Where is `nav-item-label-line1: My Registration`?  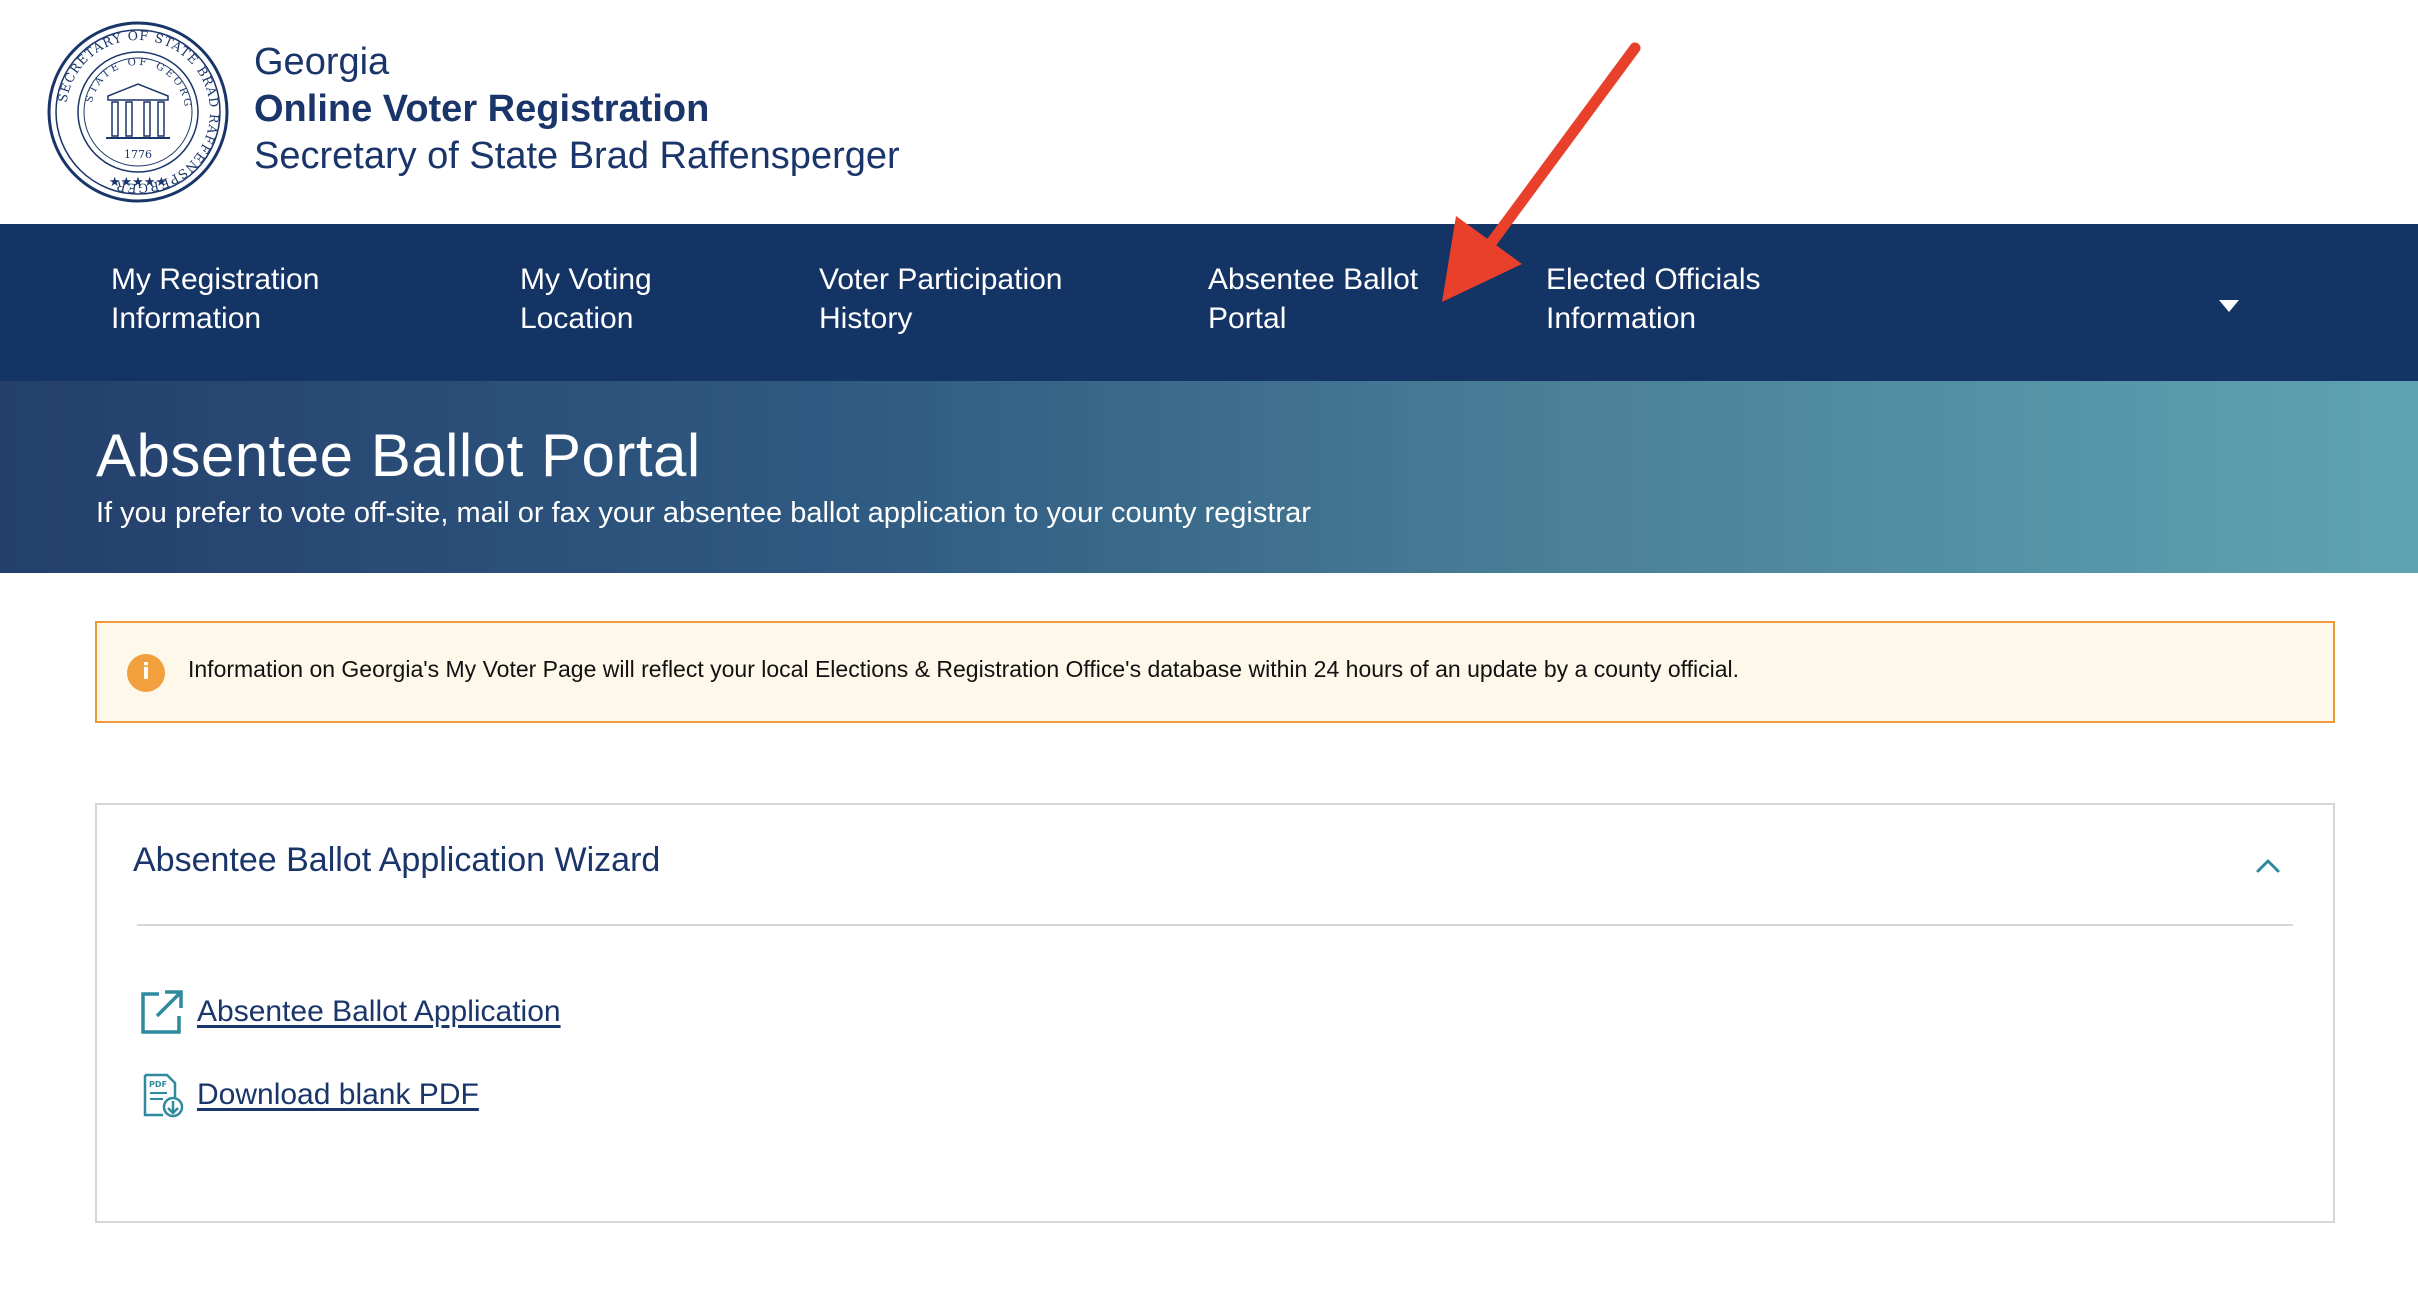
nav-item-label-line1: My Registration is located at coordinates (215, 279).